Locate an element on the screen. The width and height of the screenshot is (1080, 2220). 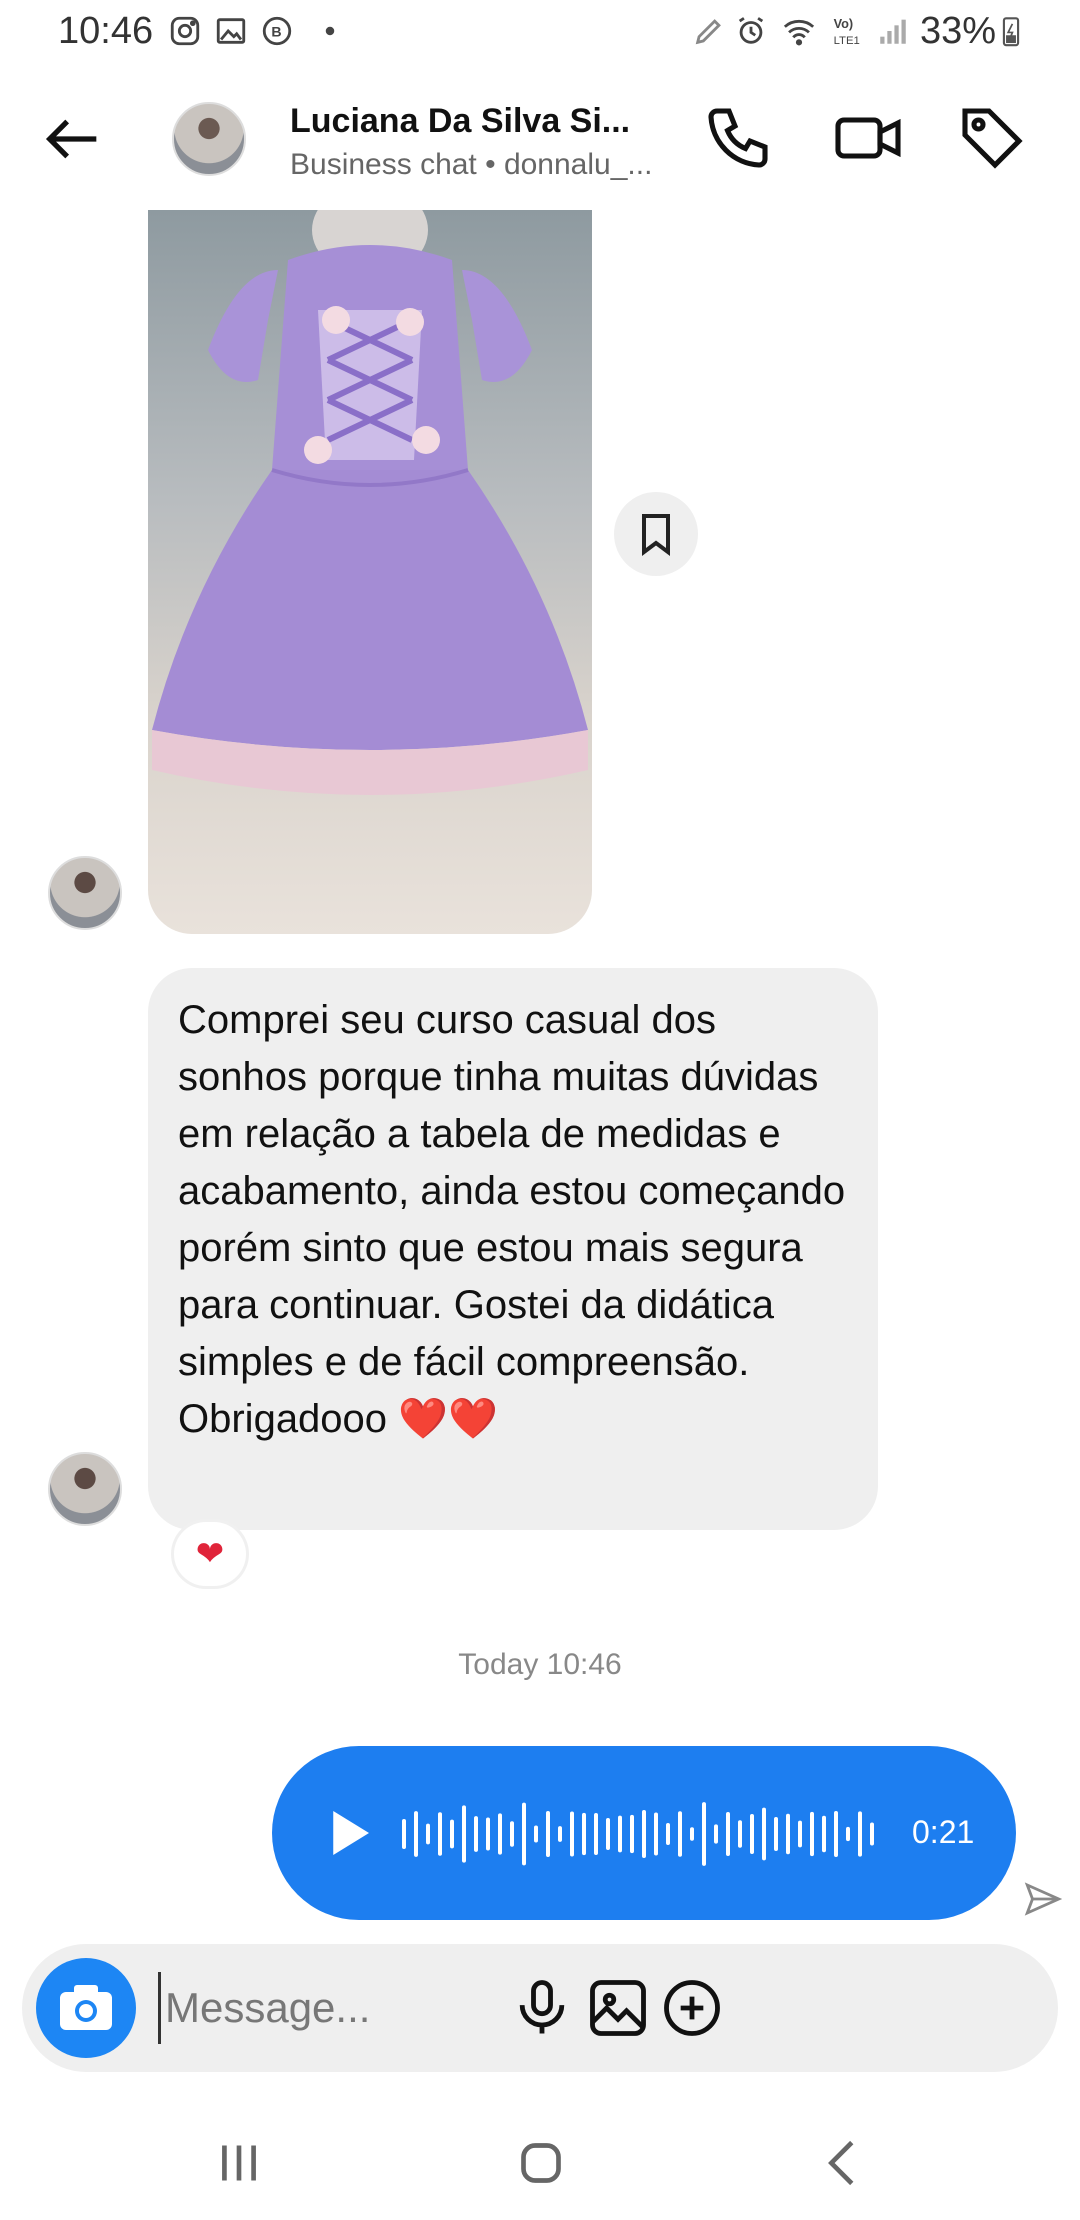
gallery-notification-icon is located at coordinates (231, 31).